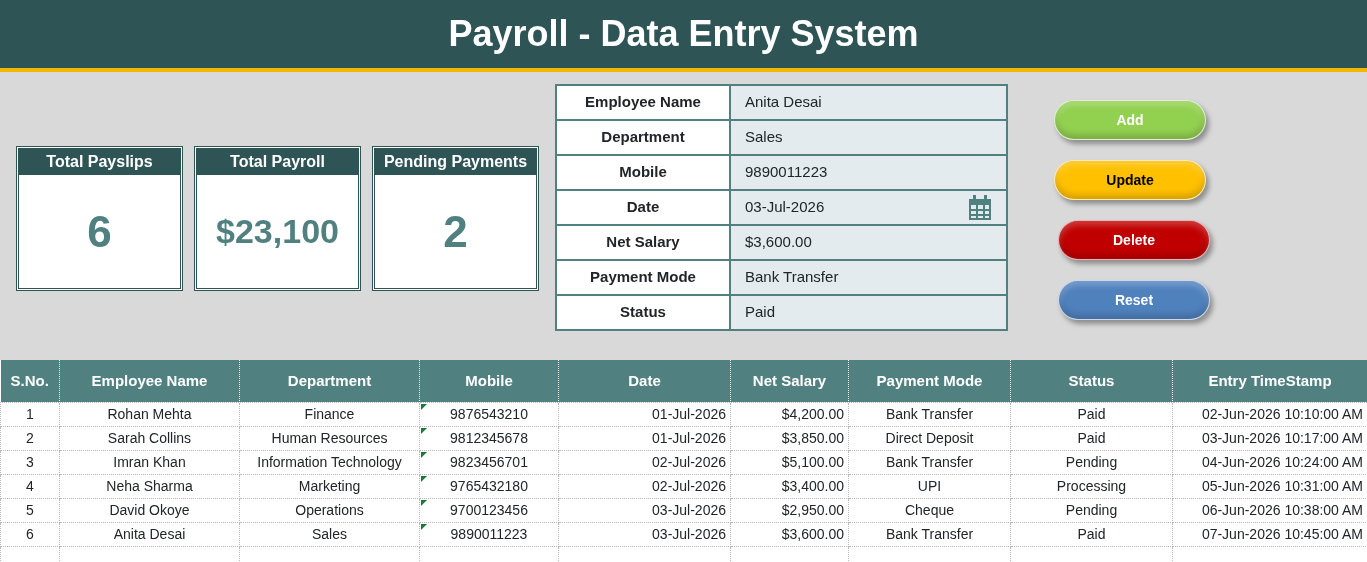  Describe the element at coordinates (30, 510) in the screenshot. I see `table-cell: 5` at that location.